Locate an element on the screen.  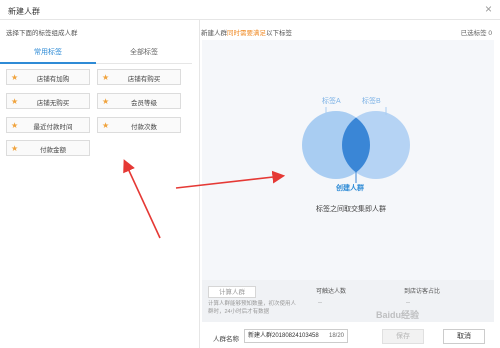
selected-label: 已选标签 is located at coordinates (473, 33).